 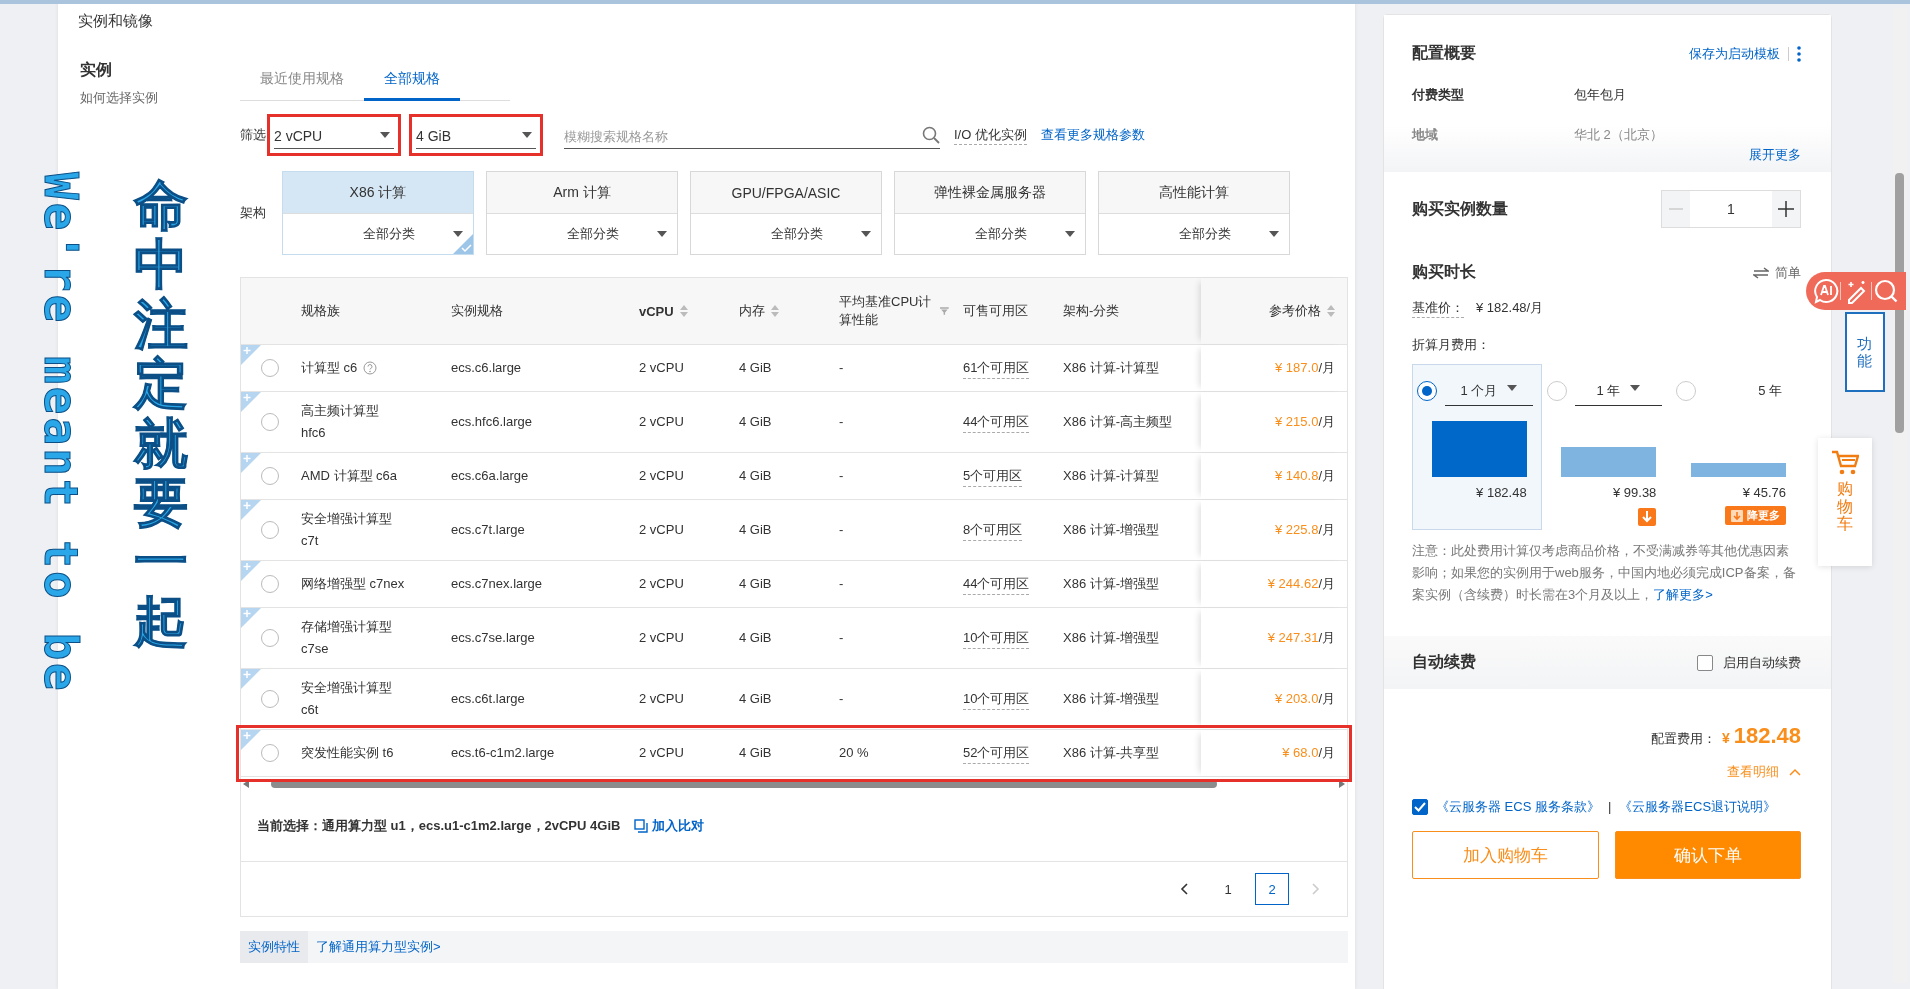 What do you see at coordinates (669, 826) in the screenshot?
I see `compare-link: 加入比对` at bounding box center [669, 826].